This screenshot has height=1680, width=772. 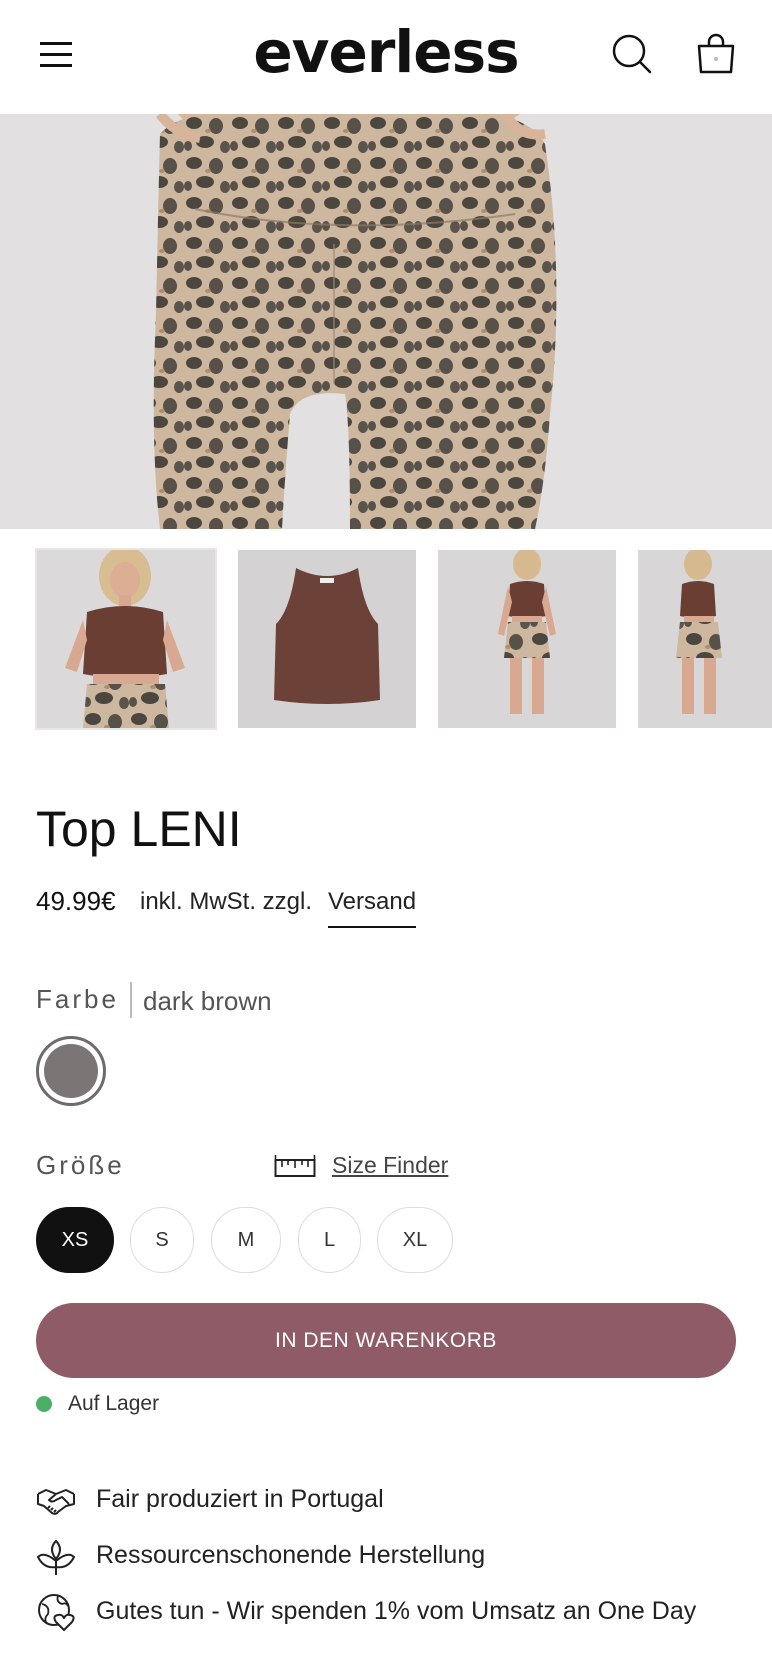 What do you see at coordinates (76, 901) in the screenshot?
I see `product-price: 49.99€` at bounding box center [76, 901].